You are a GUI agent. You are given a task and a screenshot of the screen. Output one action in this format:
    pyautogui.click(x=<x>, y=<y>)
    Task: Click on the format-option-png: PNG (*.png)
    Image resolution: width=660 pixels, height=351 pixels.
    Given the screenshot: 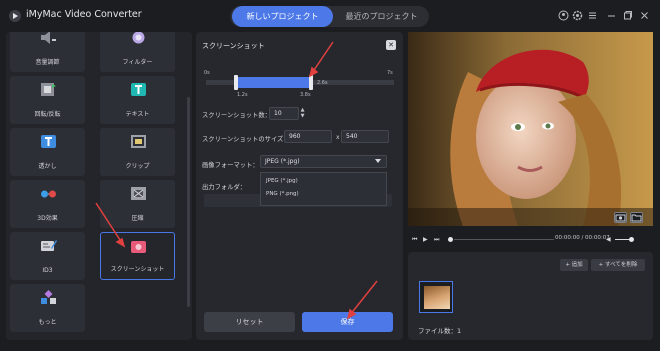 What is the action you would take?
    pyautogui.click(x=282, y=194)
    